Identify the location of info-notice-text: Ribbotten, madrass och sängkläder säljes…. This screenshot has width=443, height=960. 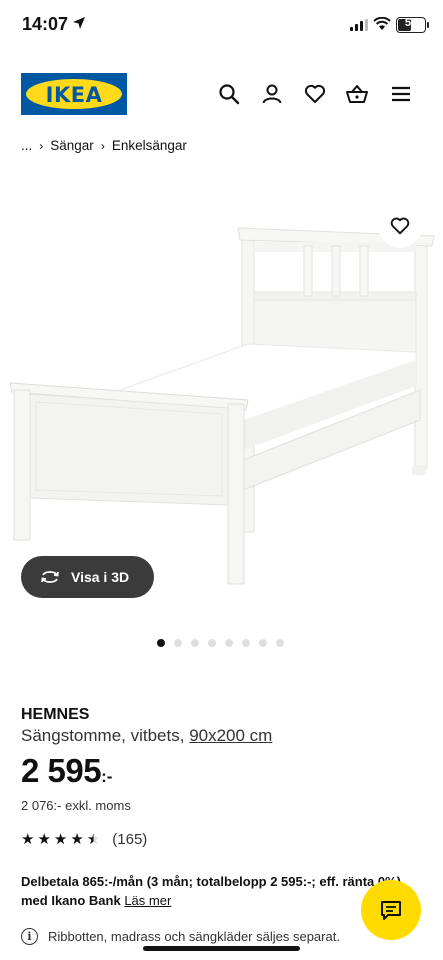
(194, 936).